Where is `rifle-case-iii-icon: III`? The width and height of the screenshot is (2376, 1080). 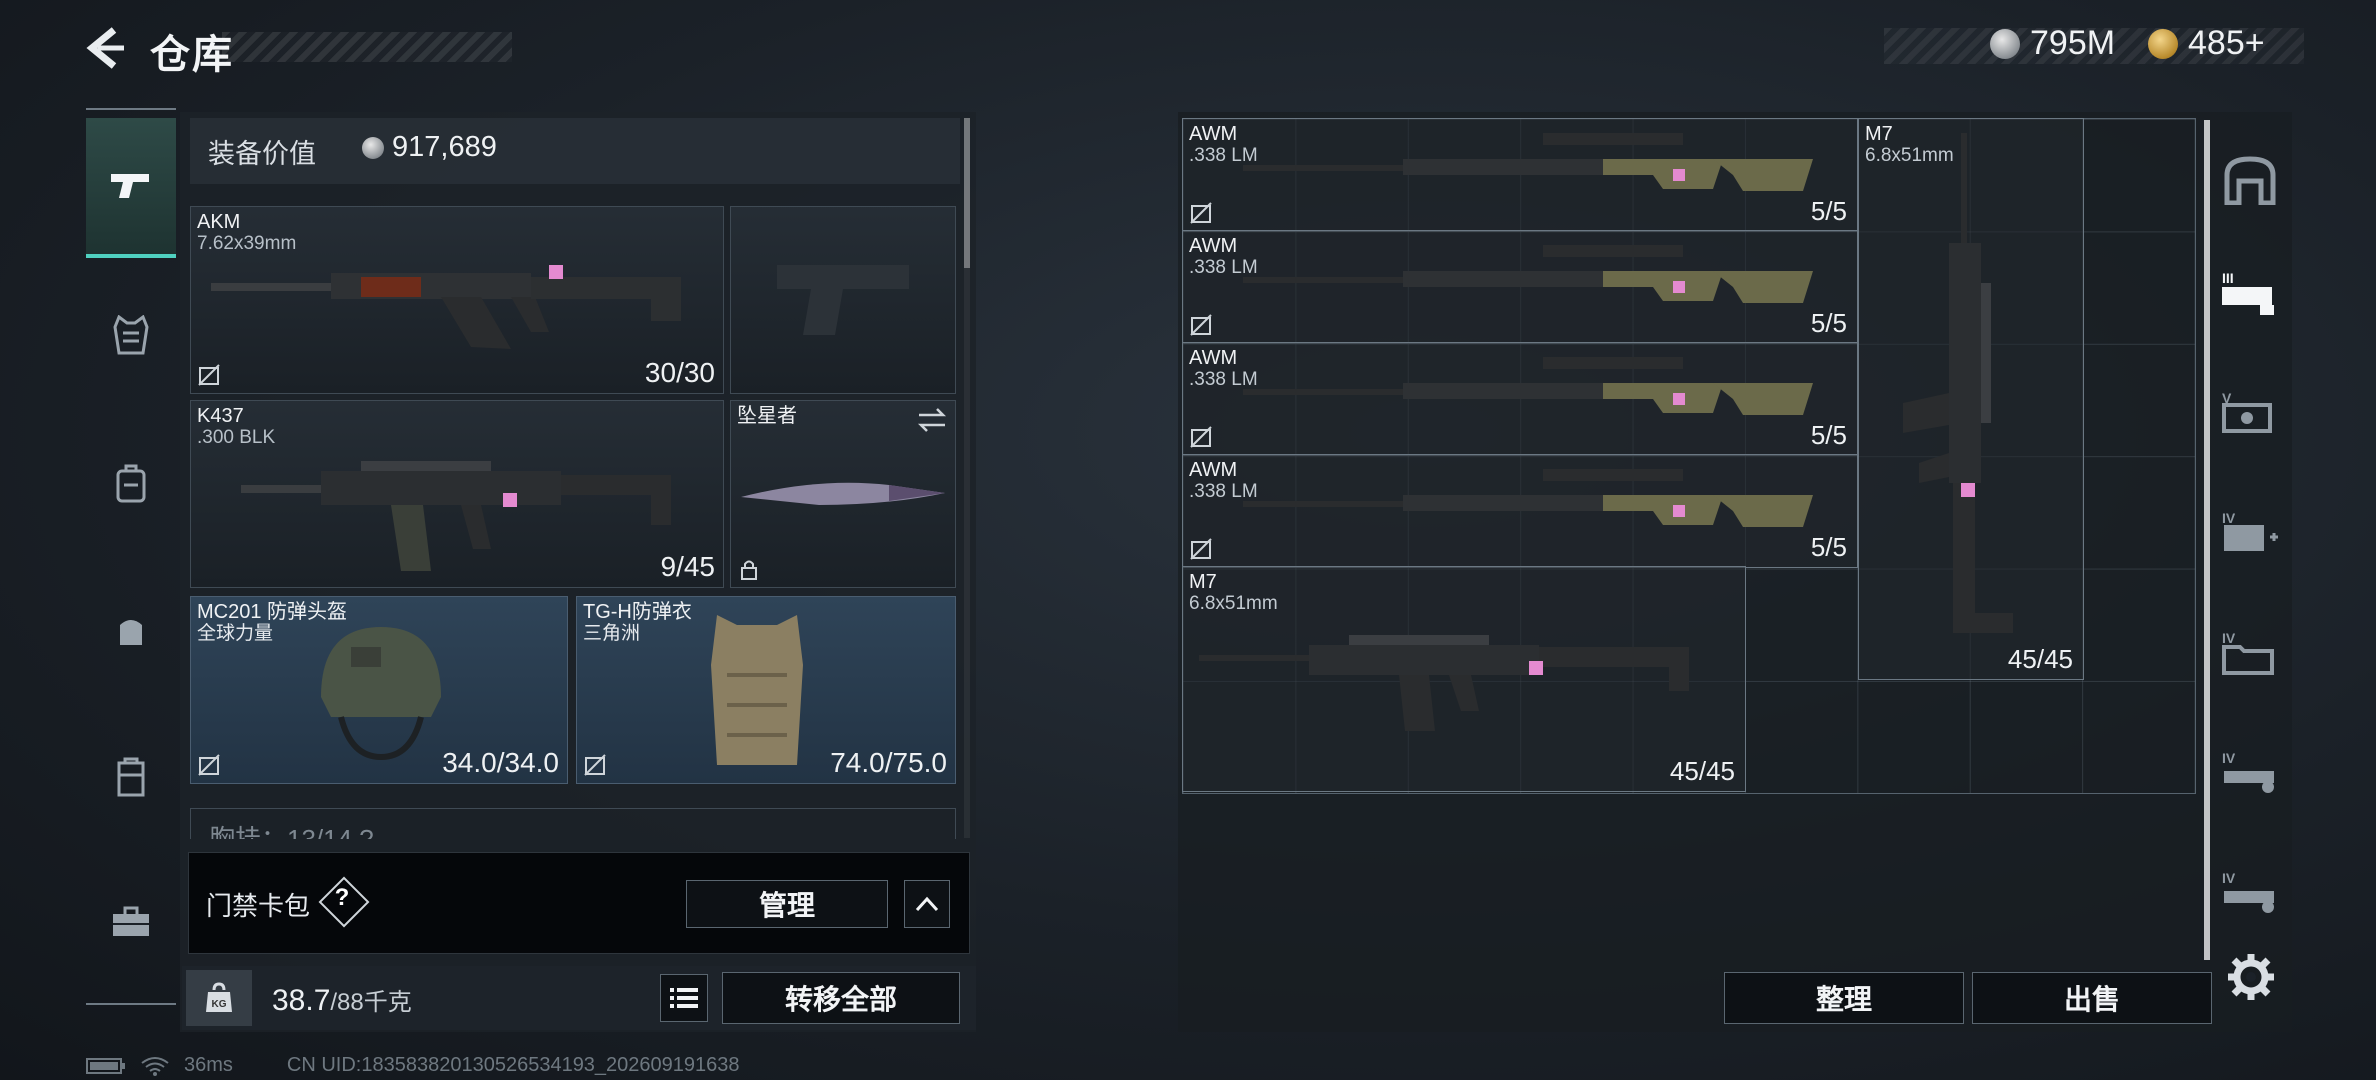 rifle-case-iii-icon: III is located at coordinates (2248, 292).